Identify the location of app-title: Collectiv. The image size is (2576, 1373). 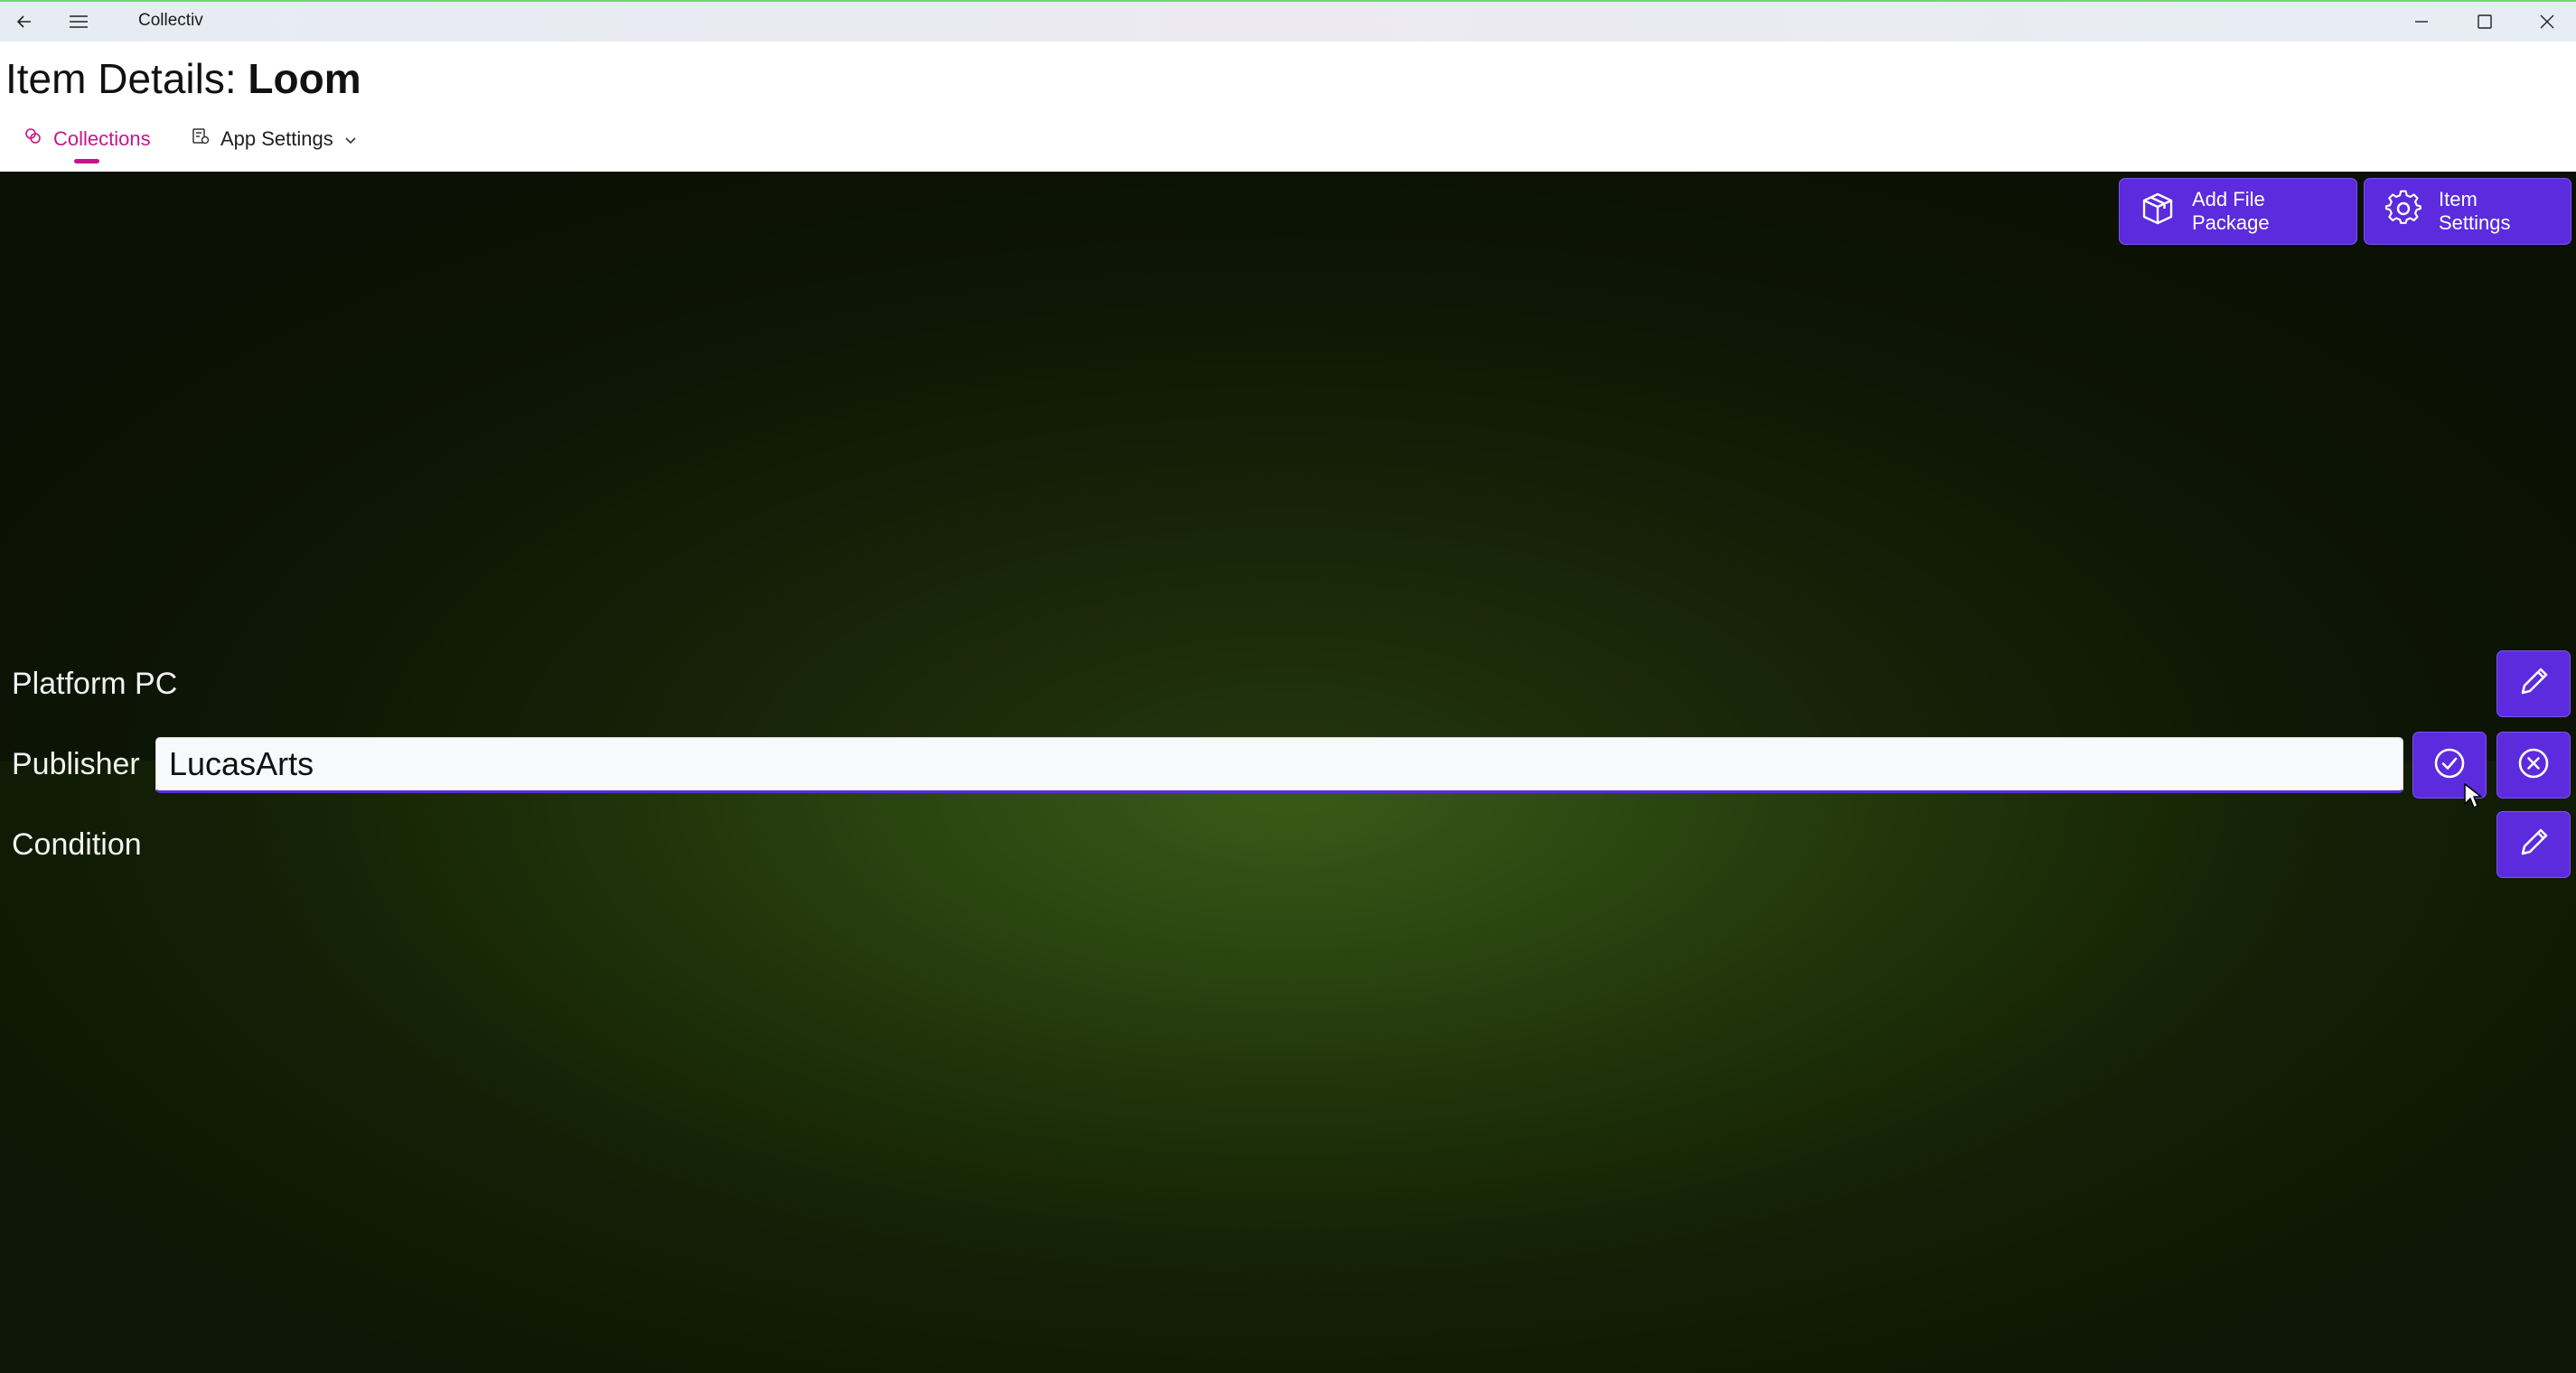
(170, 20).